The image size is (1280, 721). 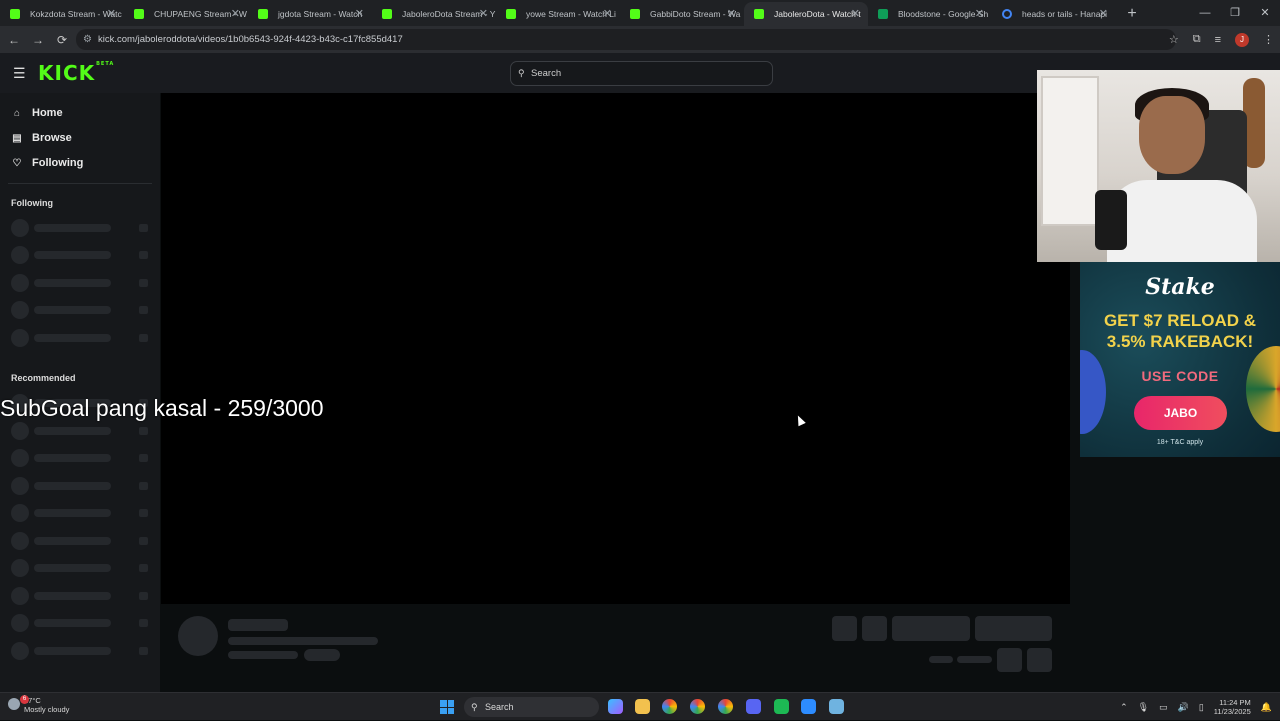 What do you see at coordinates (1268, 39) in the screenshot?
I see `menu-icon: ⋮` at bounding box center [1268, 39].